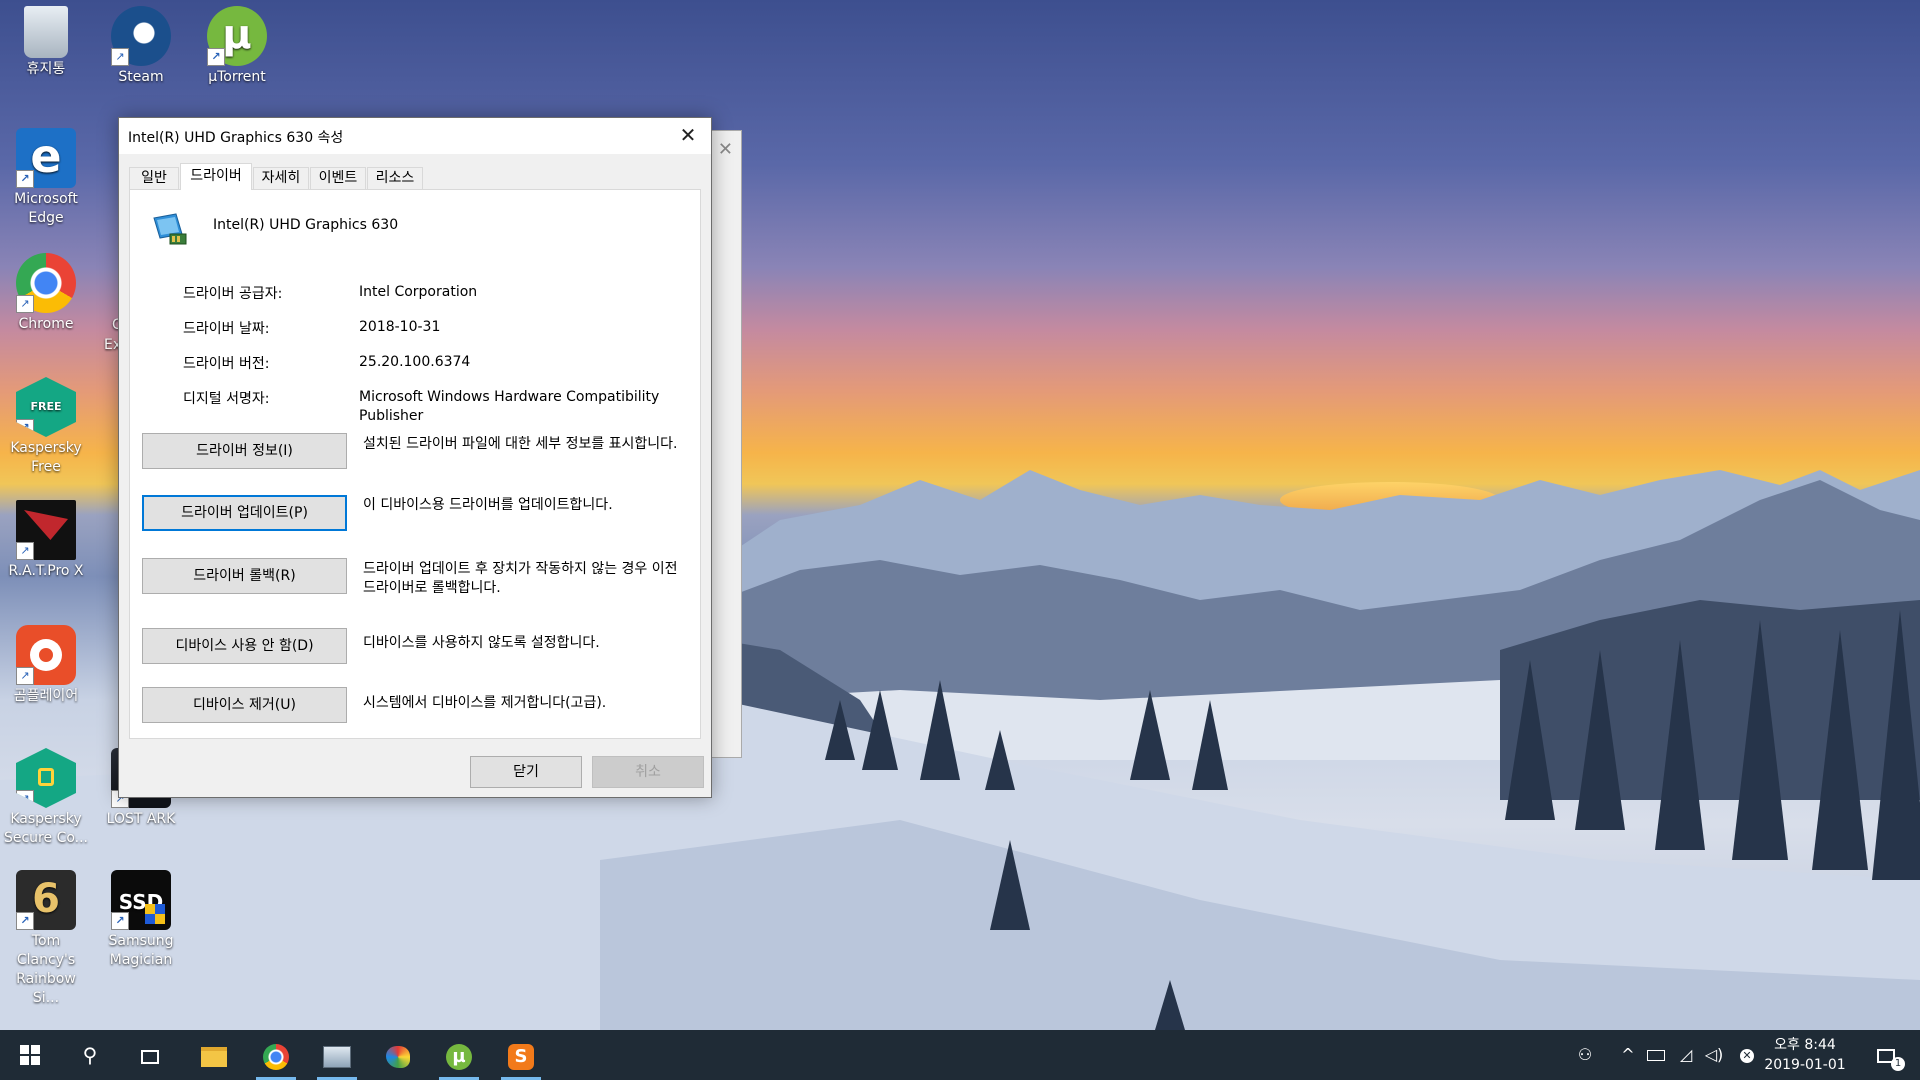 The width and height of the screenshot is (1920, 1083). Describe the element at coordinates (141, 950) in the screenshot. I see `desktop-icon-label: Samsung Magician` at that location.